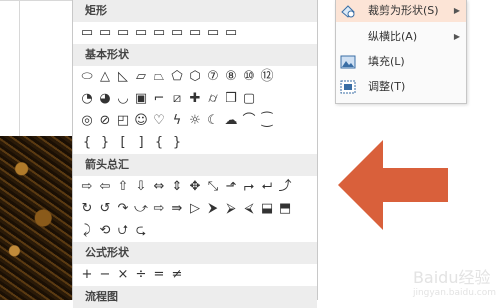 The image size is (500, 308). What do you see at coordinates (177, 77) in the screenshot?
I see `shape-option-icon: ⬠` at bounding box center [177, 77].